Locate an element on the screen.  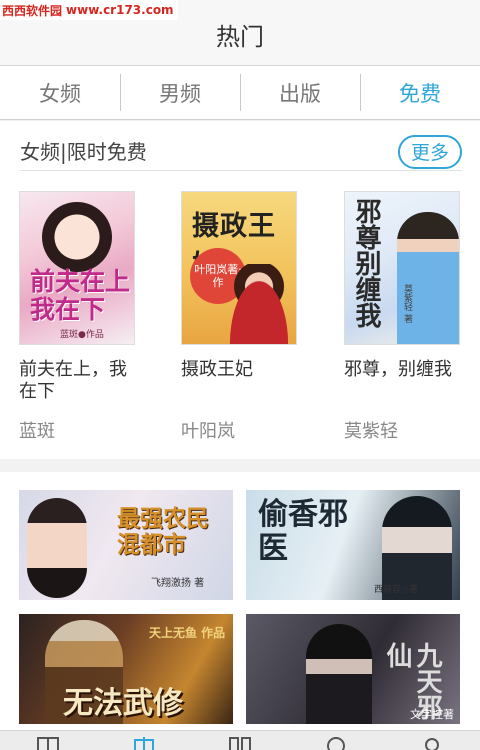
book-title: 邪尊，别缠我 is located at coordinates (402, 370).